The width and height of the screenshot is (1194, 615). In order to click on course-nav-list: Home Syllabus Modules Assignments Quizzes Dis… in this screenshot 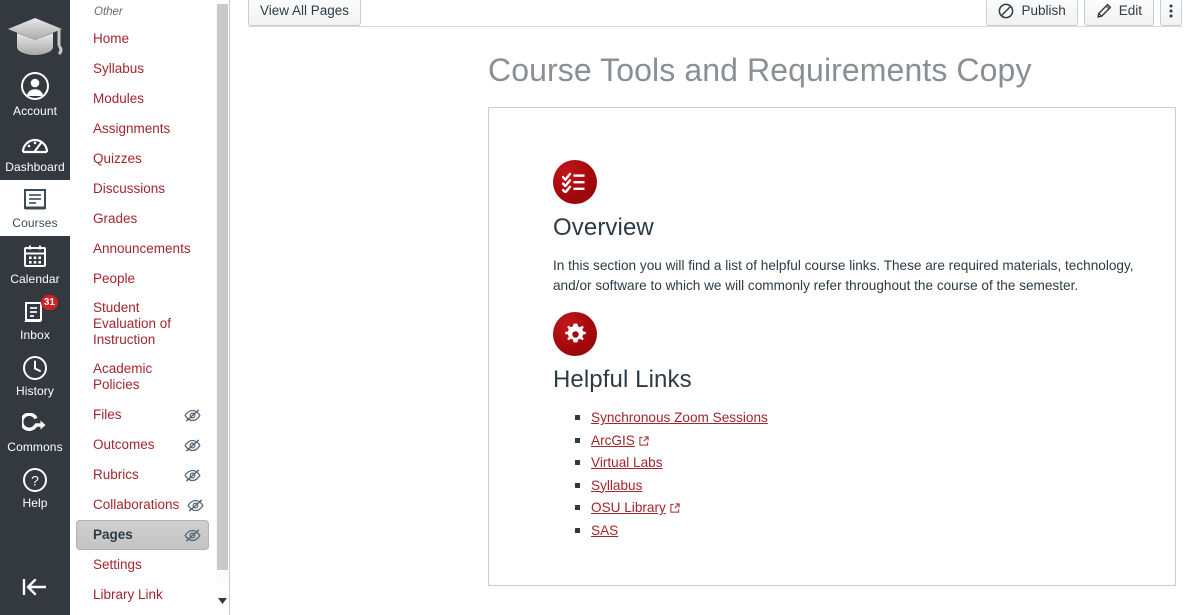, I will do `click(142, 317)`.